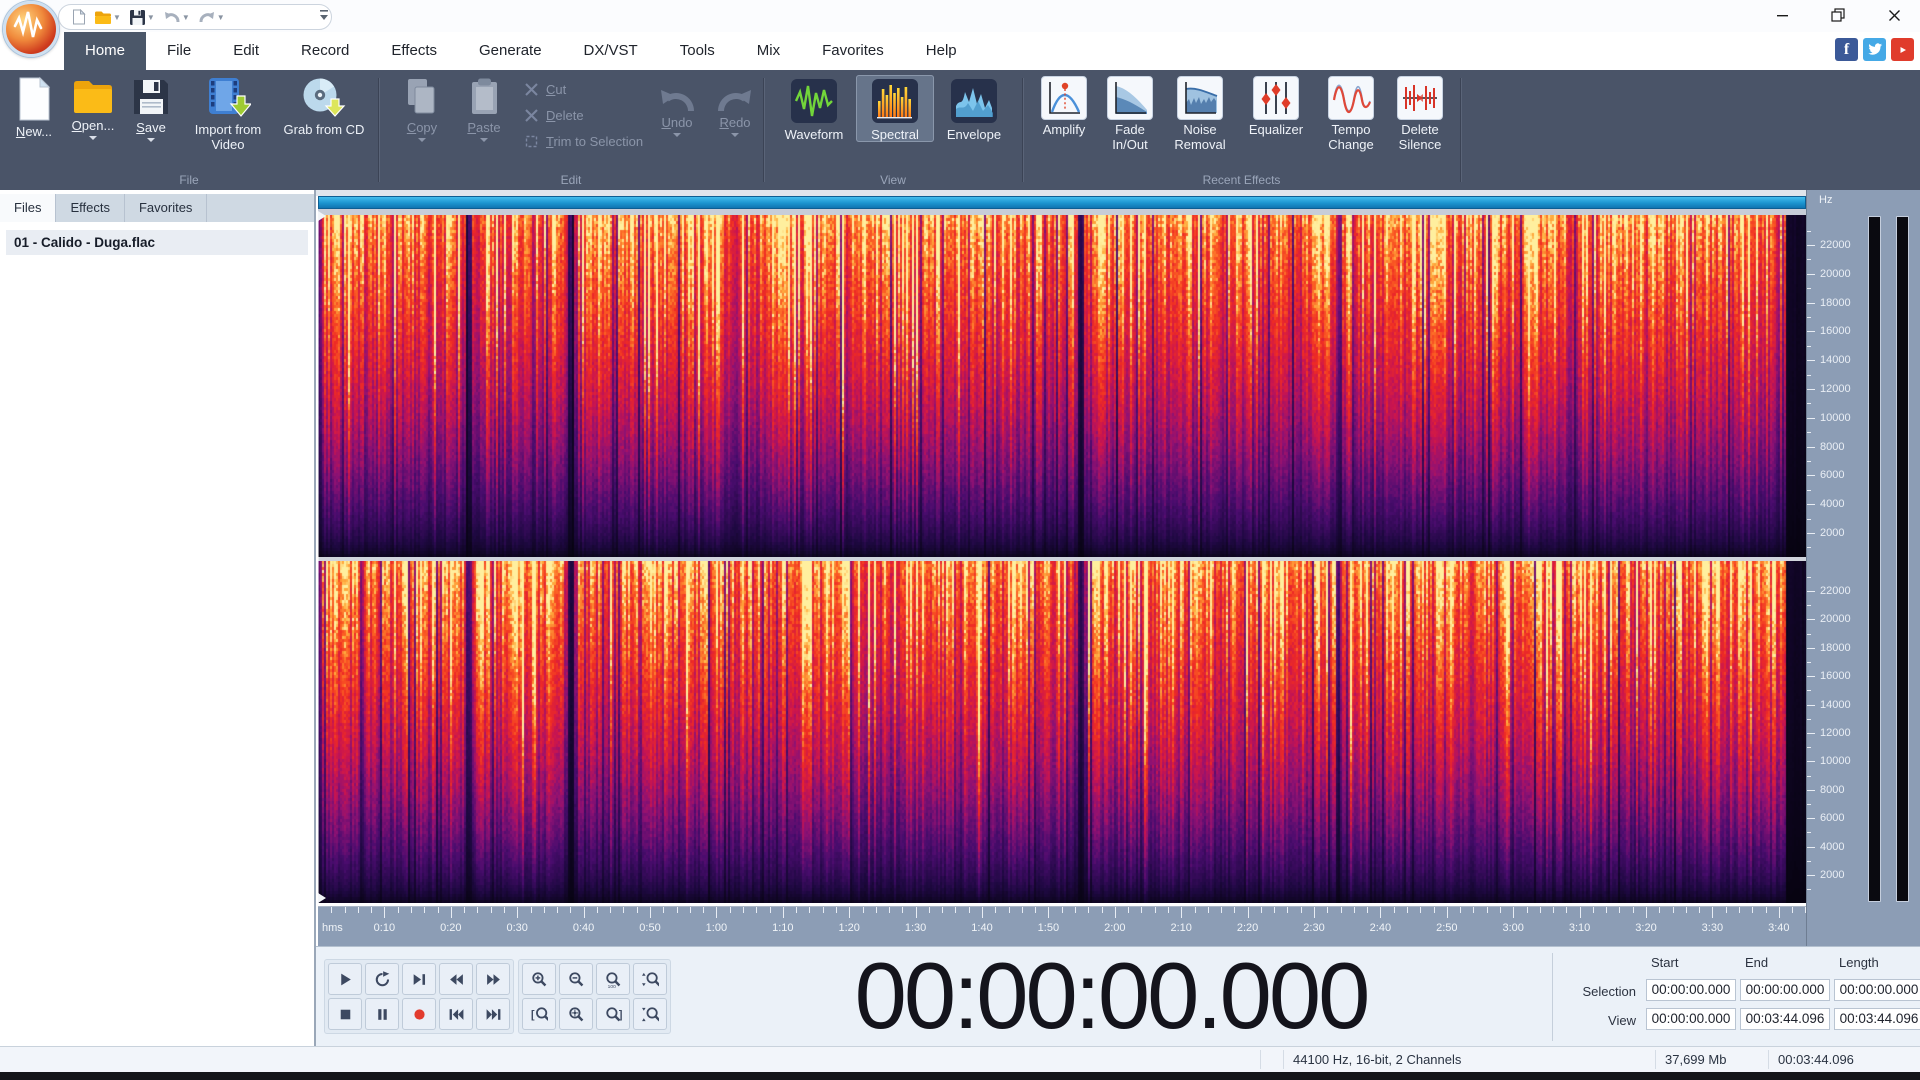  What do you see at coordinates (105, 51) in the screenshot?
I see `menu-tab-home: Home` at bounding box center [105, 51].